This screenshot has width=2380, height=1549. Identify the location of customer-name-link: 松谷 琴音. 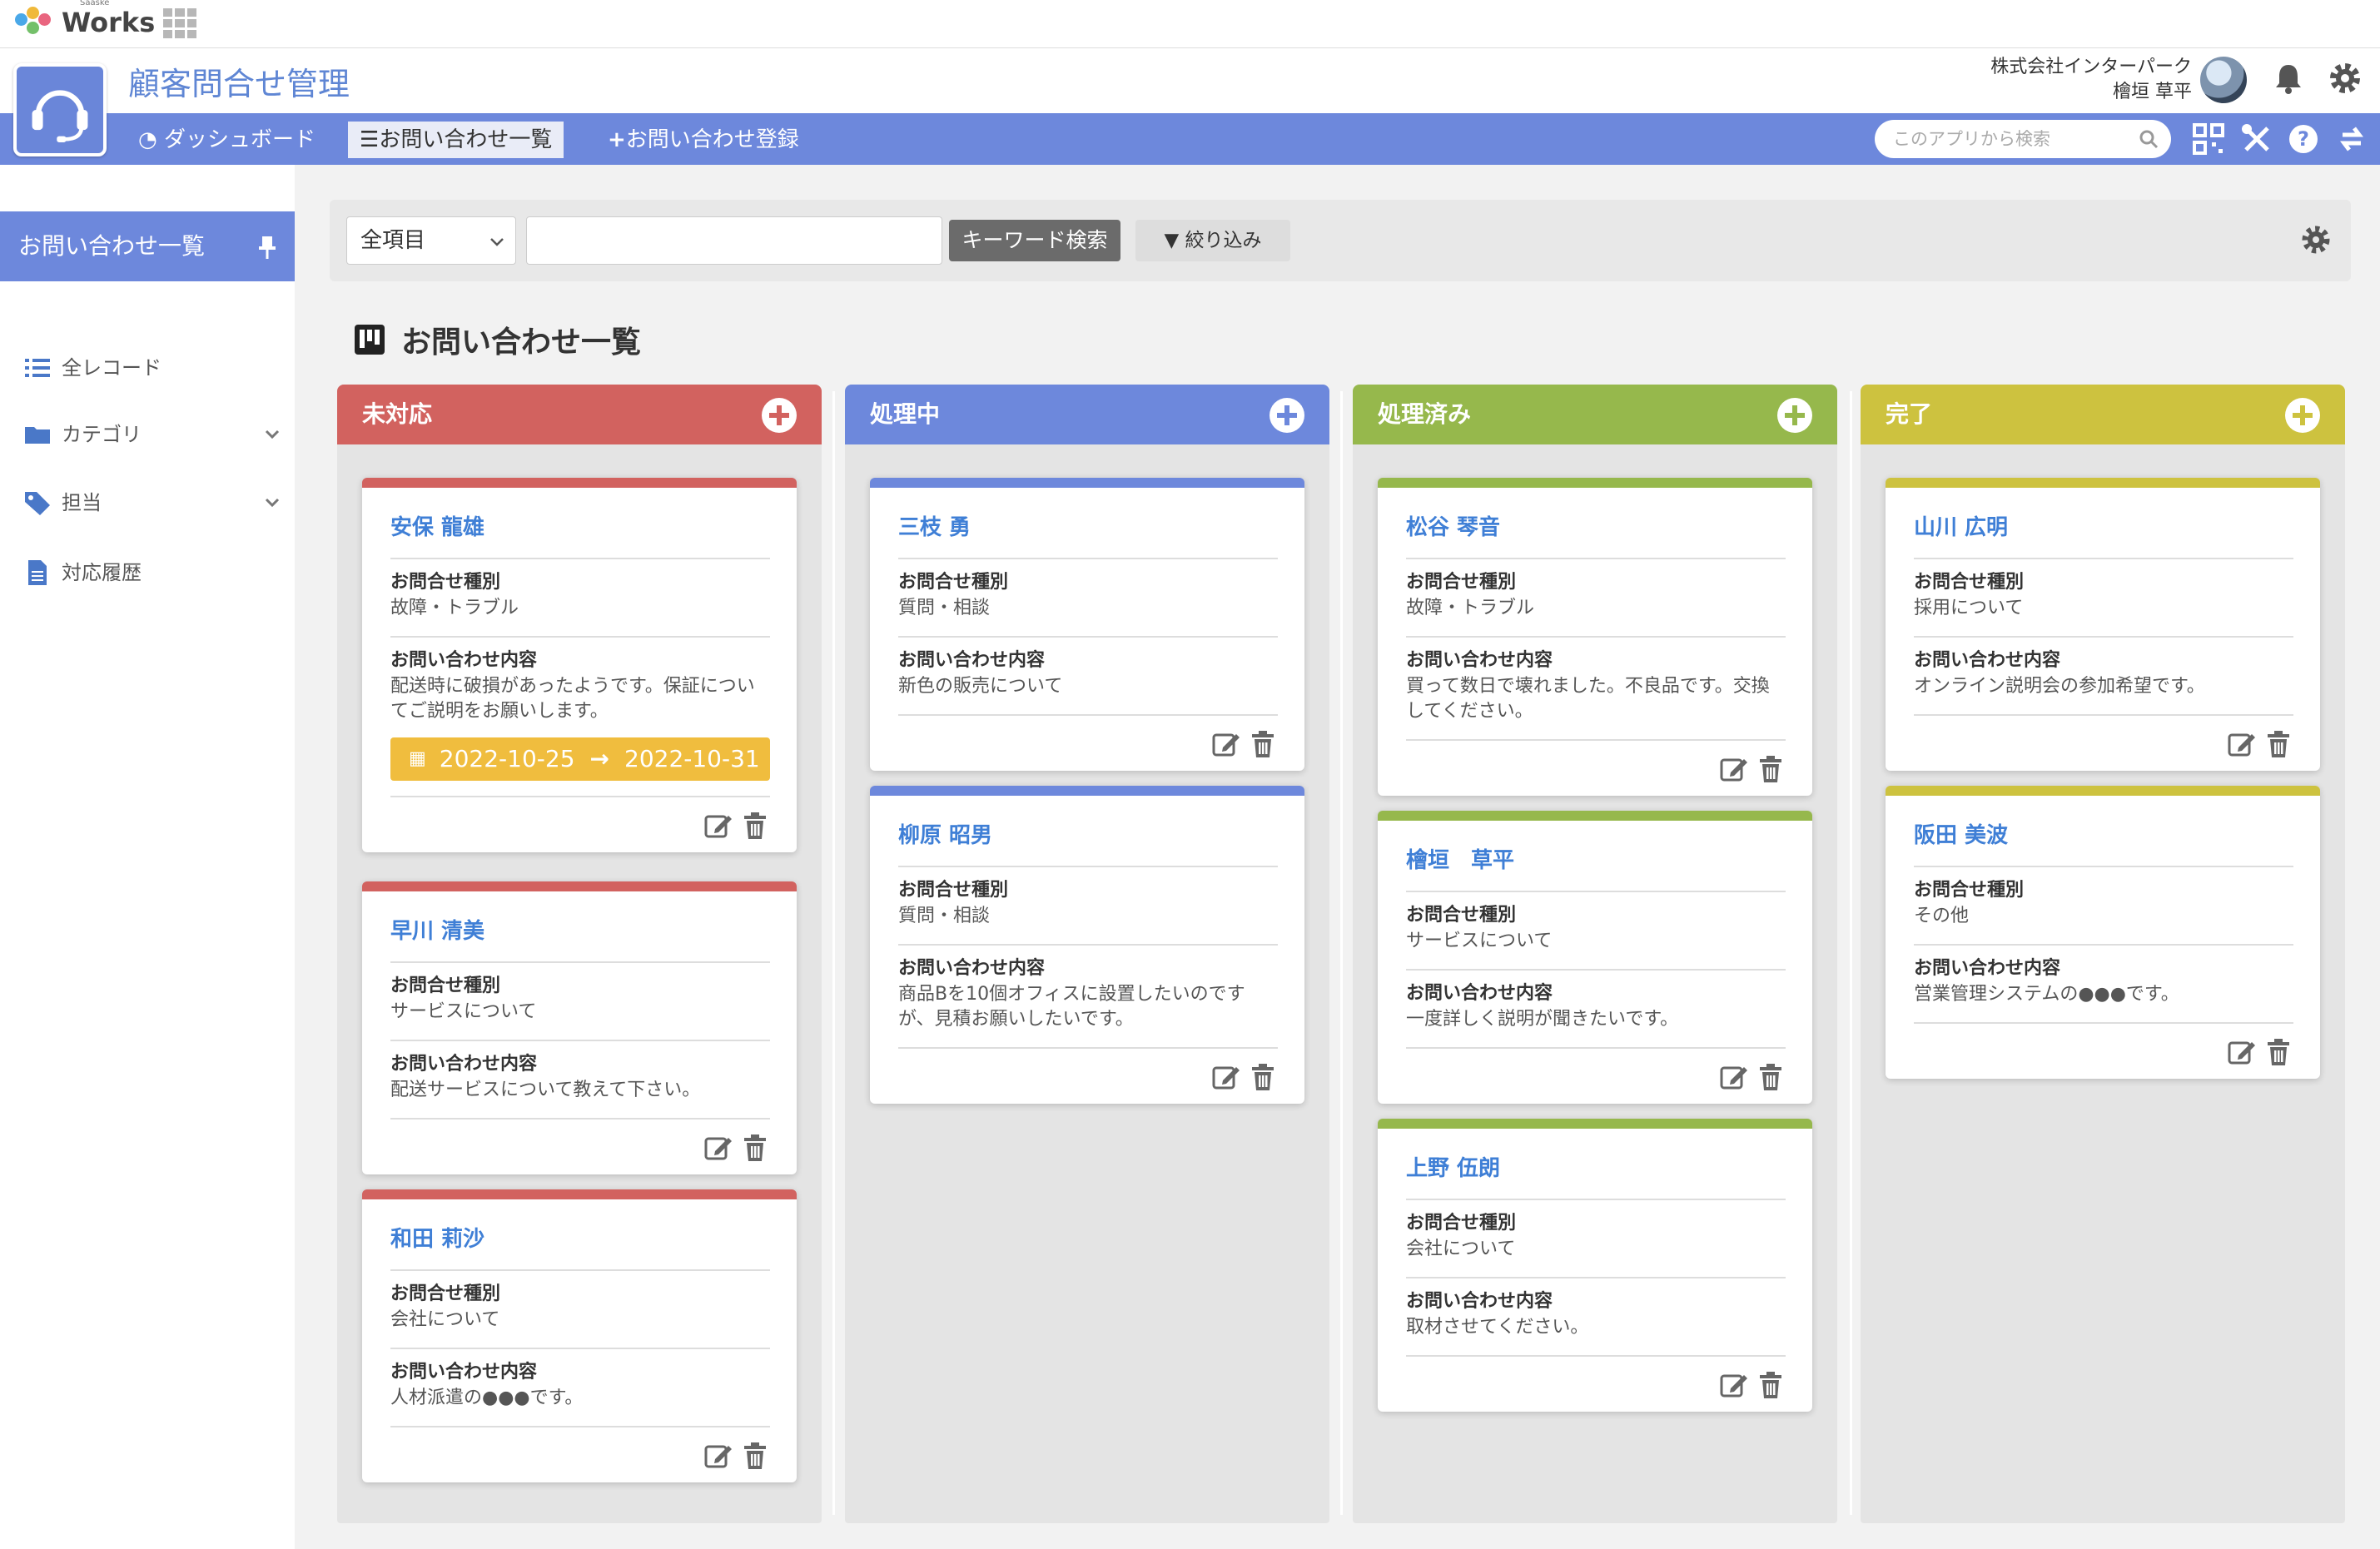
(1596, 528).